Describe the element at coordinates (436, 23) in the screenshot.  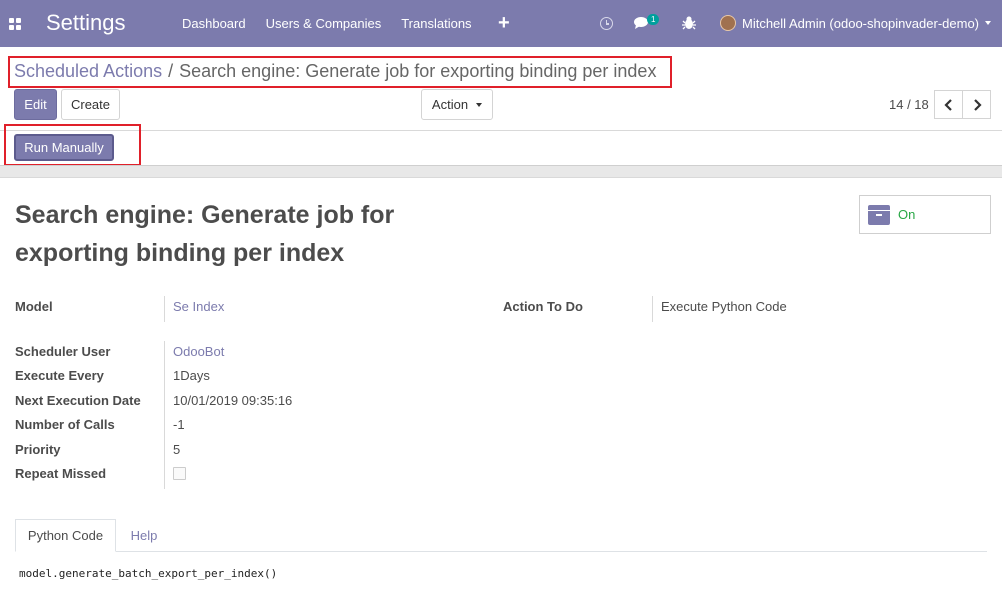
I see `menu-item-translations: Translations` at that location.